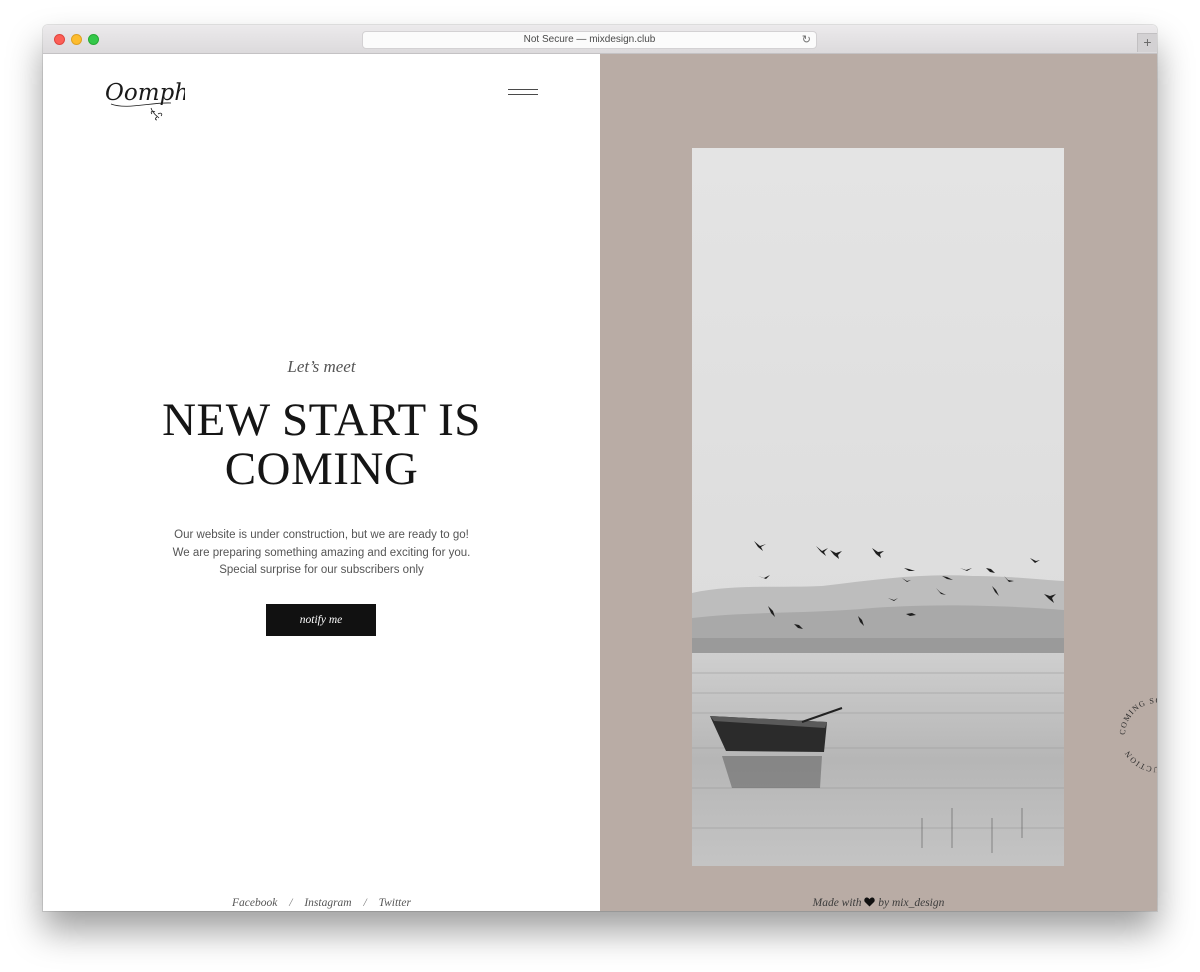 The height and width of the screenshot is (972, 1200). What do you see at coordinates (321, 620) in the screenshot?
I see `notify-me-button: notify me` at bounding box center [321, 620].